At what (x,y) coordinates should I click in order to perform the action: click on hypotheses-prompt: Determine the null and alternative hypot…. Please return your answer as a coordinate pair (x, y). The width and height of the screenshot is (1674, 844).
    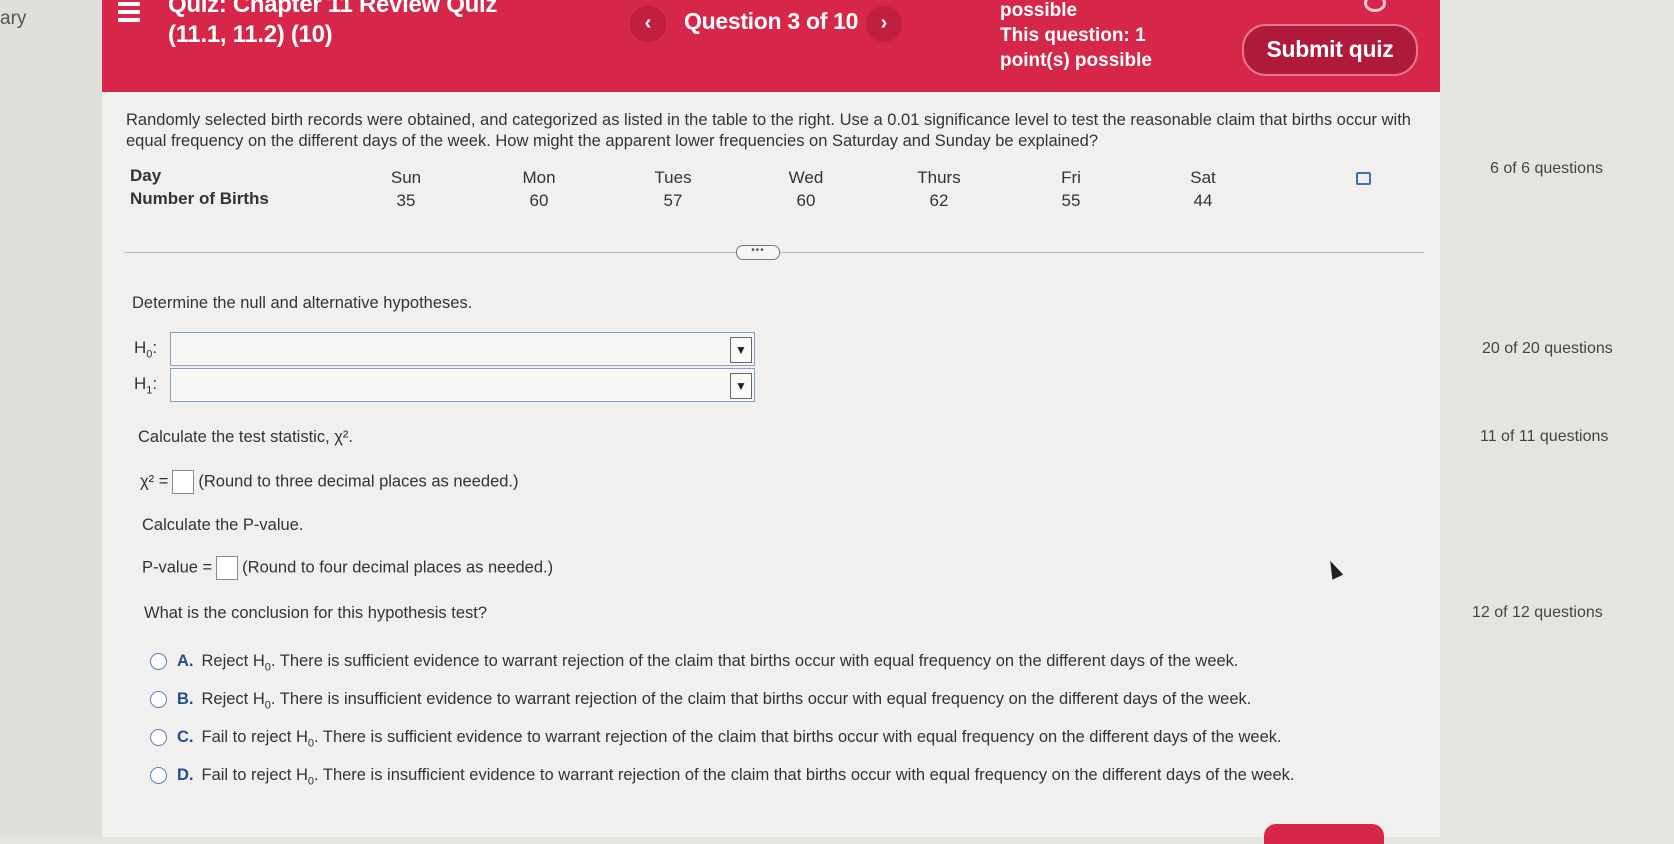
    Looking at the image, I should click on (302, 303).